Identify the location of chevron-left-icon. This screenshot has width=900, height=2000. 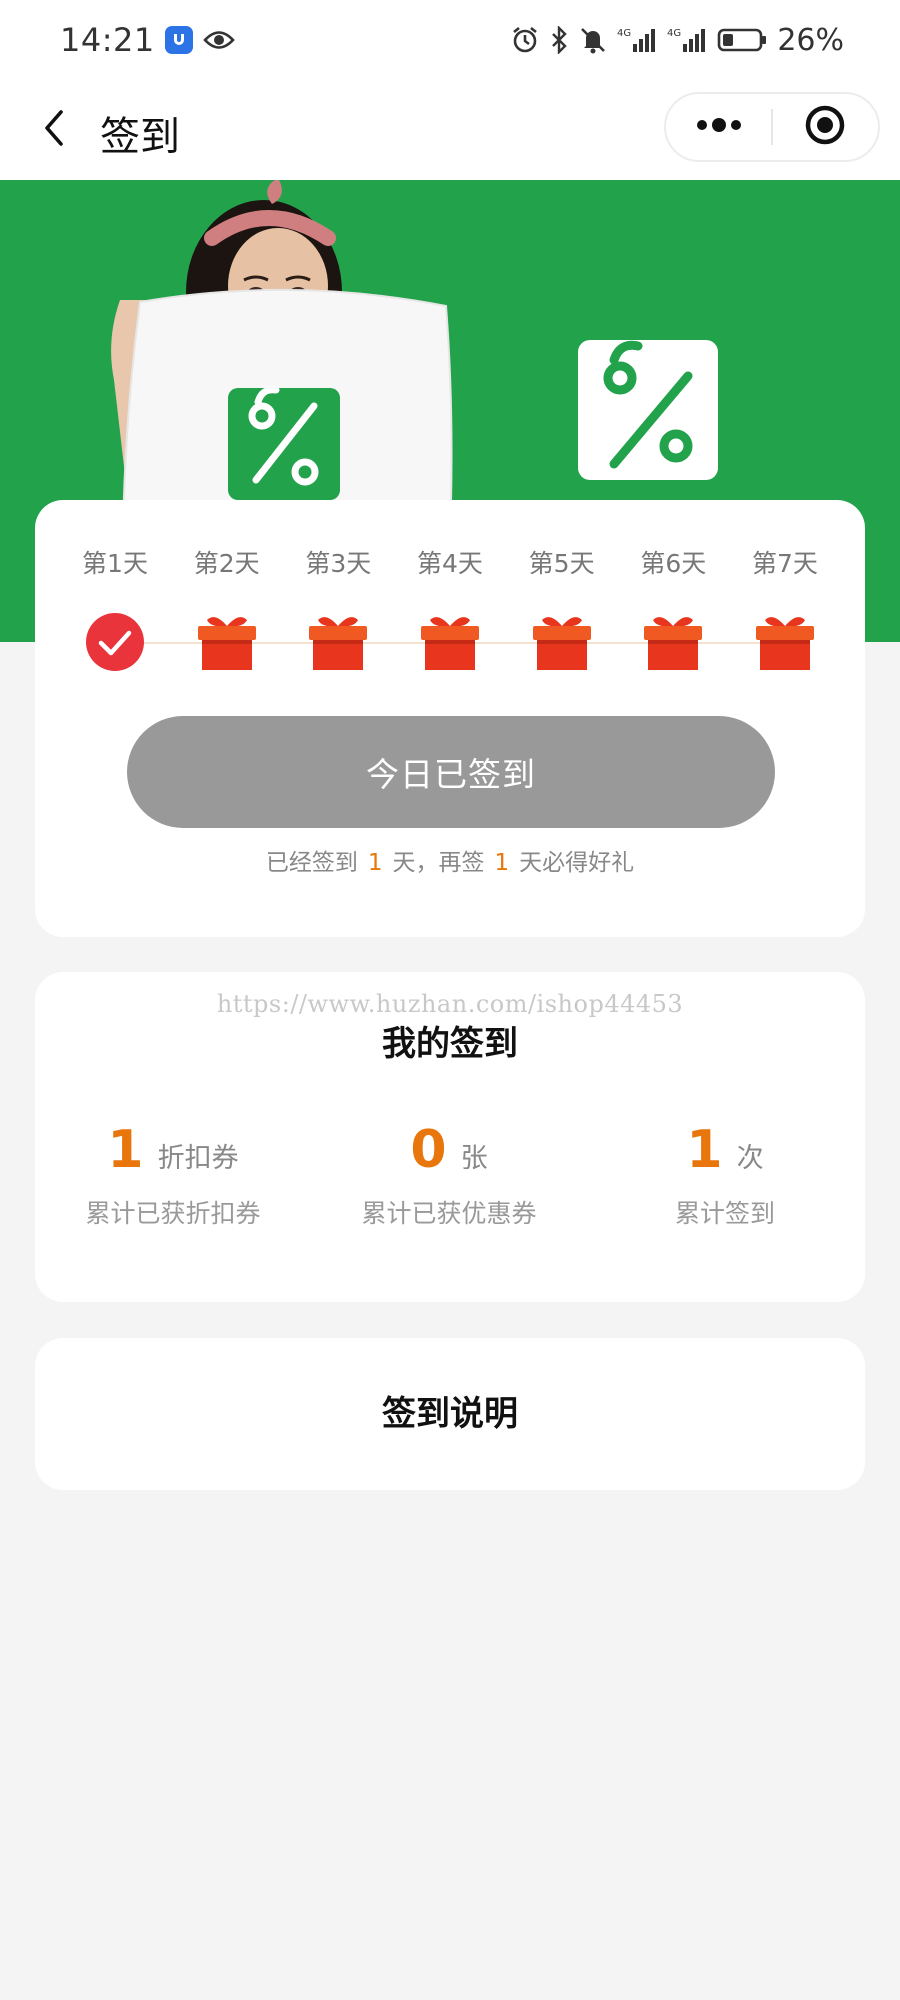
(54, 130).